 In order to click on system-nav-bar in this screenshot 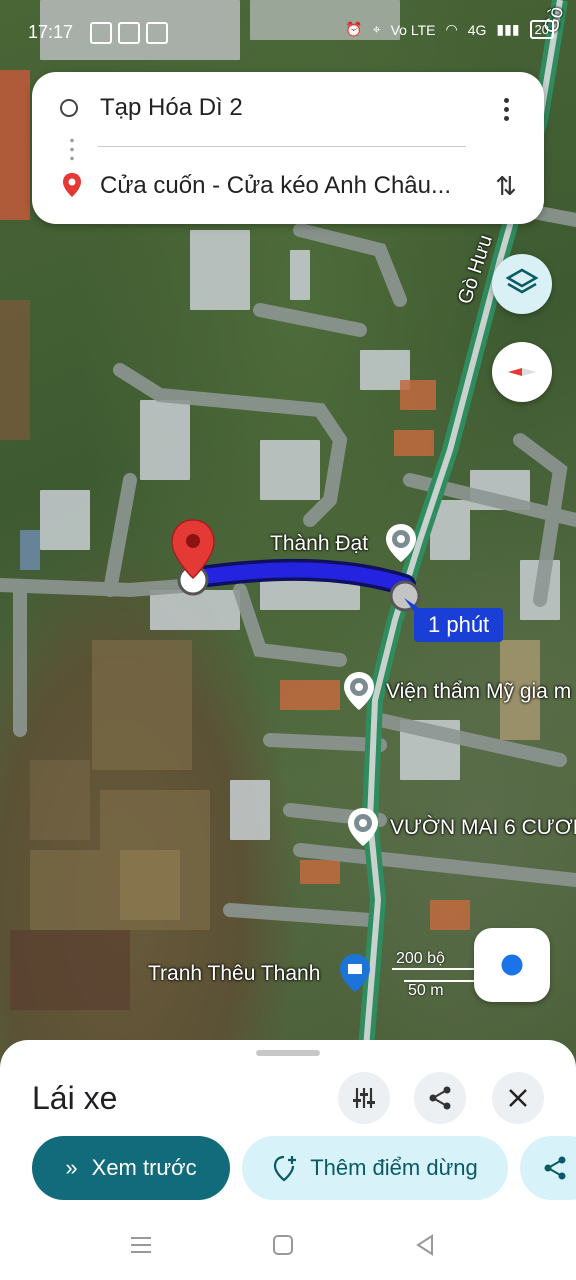, I will do `click(288, 1248)`.